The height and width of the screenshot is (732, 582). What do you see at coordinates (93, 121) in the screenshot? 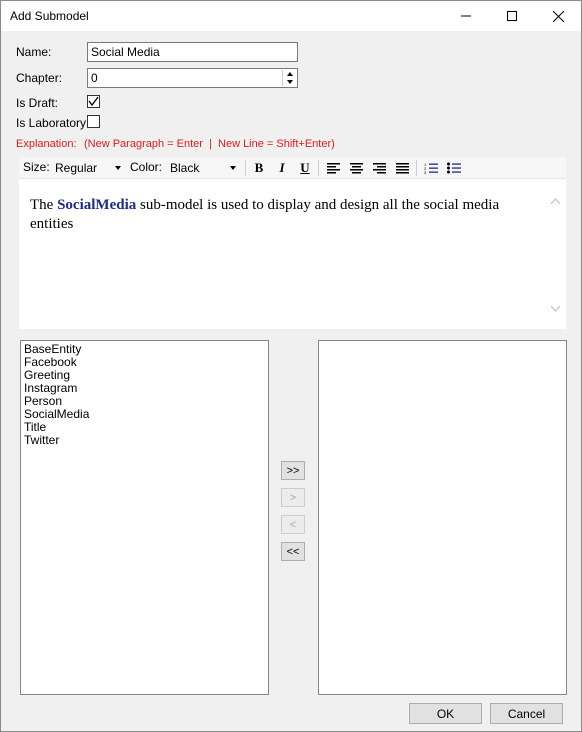
I see `is-laboratory-checkbox` at bounding box center [93, 121].